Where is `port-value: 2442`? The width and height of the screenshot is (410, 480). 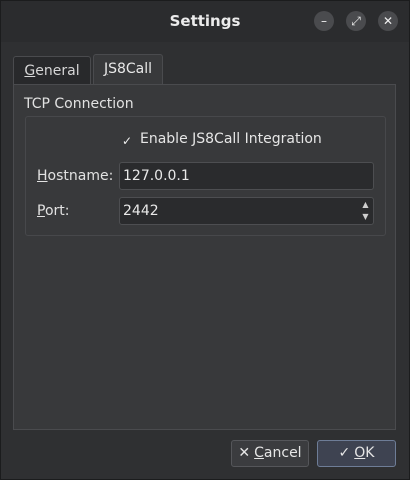
port-value: 2442 is located at coordinates (141, 211).